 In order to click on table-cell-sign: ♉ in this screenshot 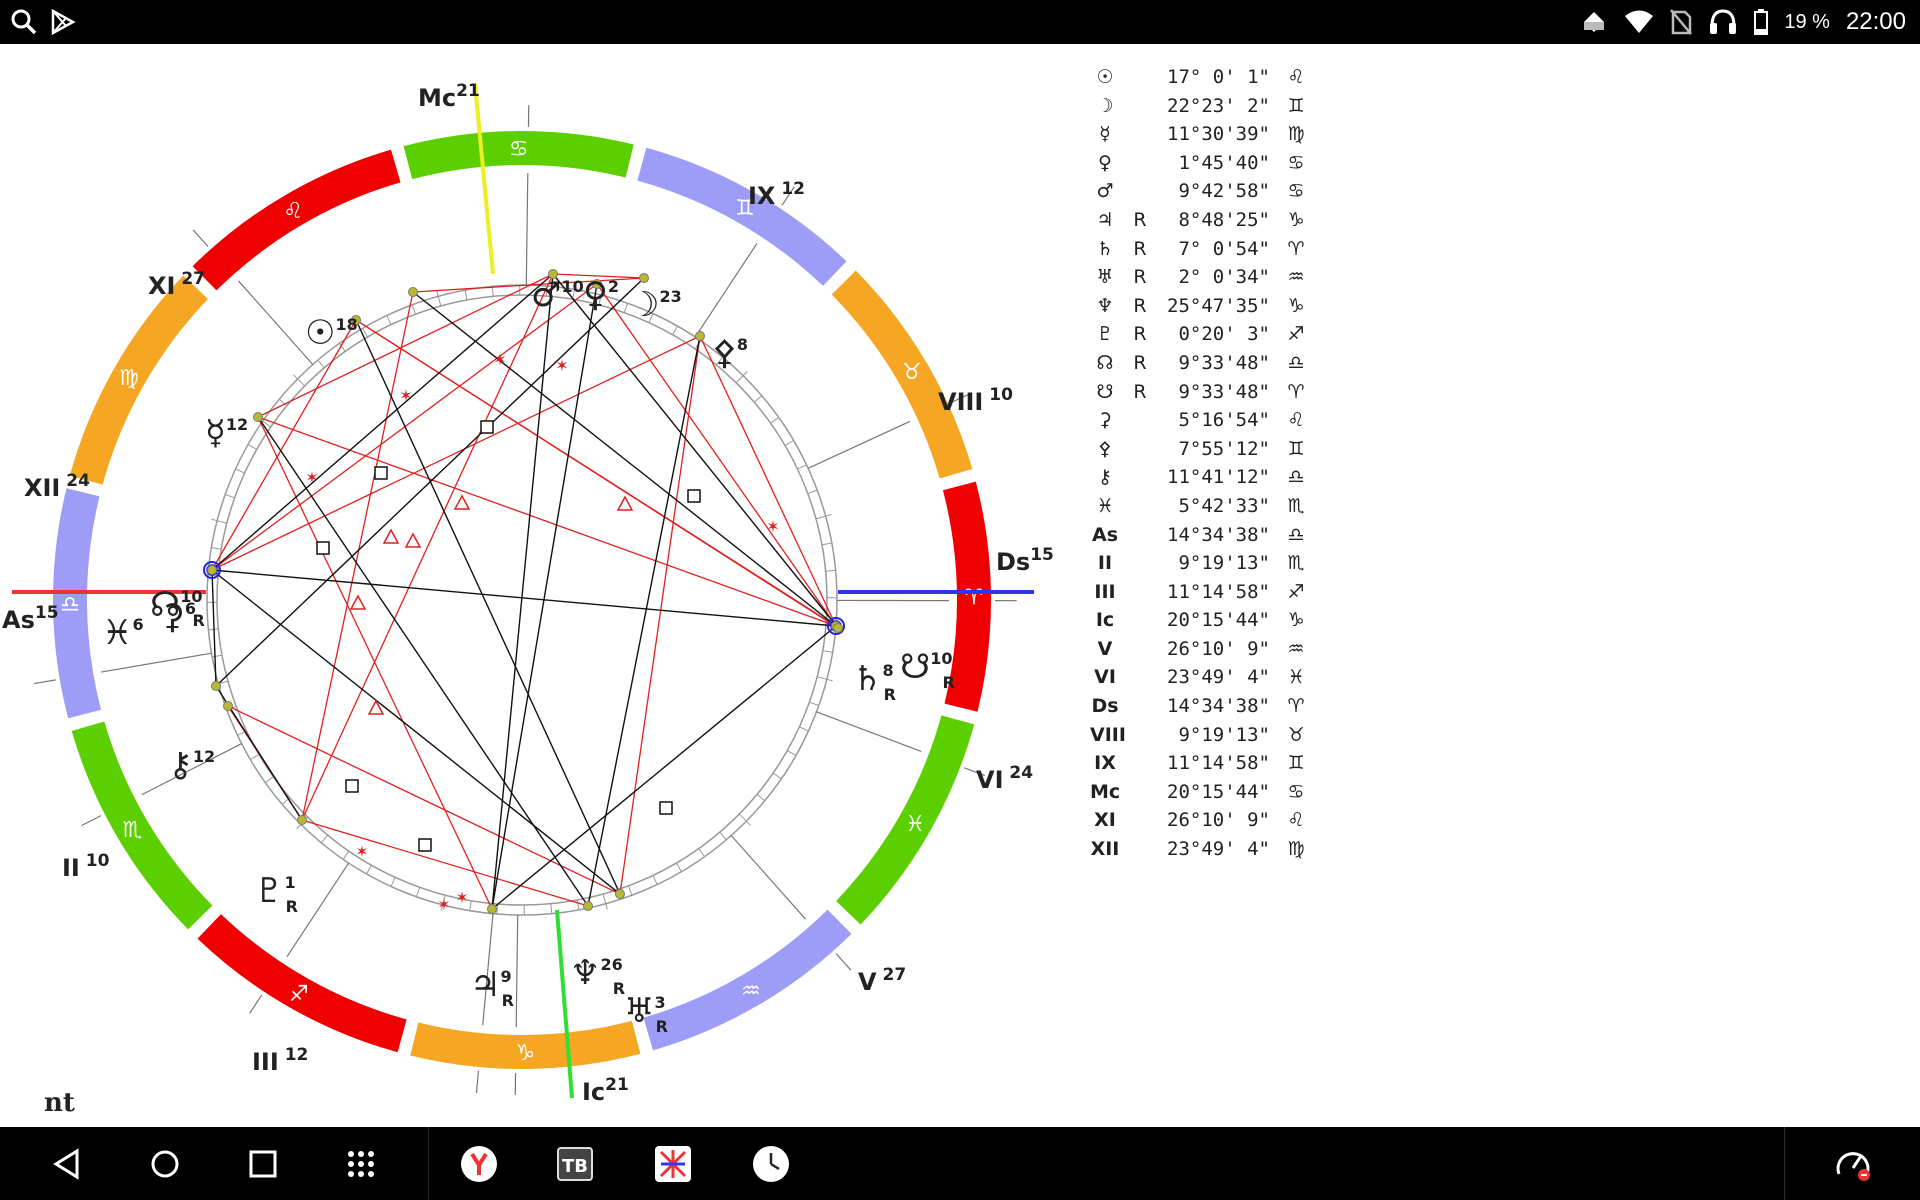, I will do `click(1296, 734)`.